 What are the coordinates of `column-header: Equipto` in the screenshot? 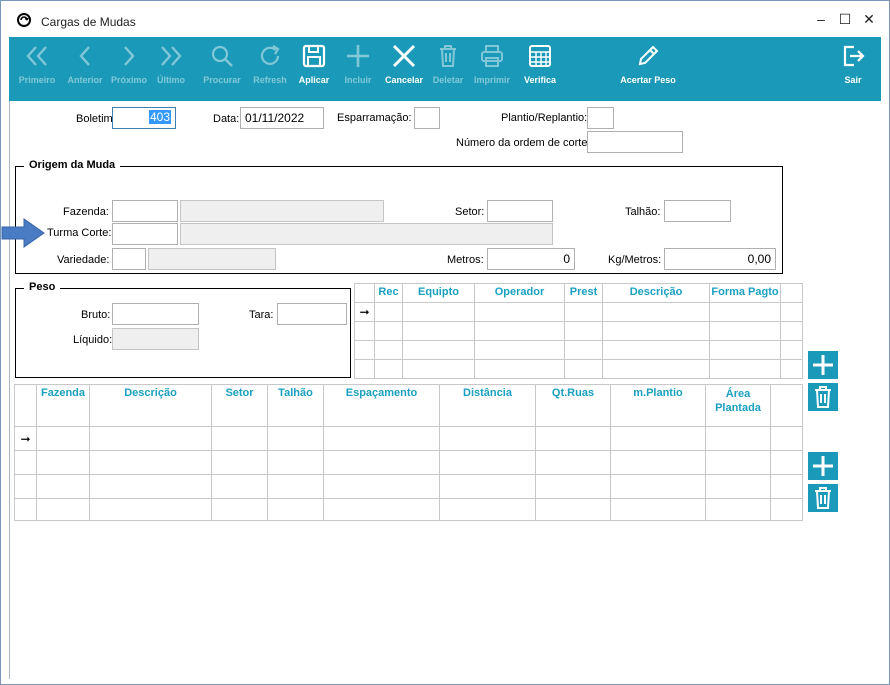 It's located at (438, 293).